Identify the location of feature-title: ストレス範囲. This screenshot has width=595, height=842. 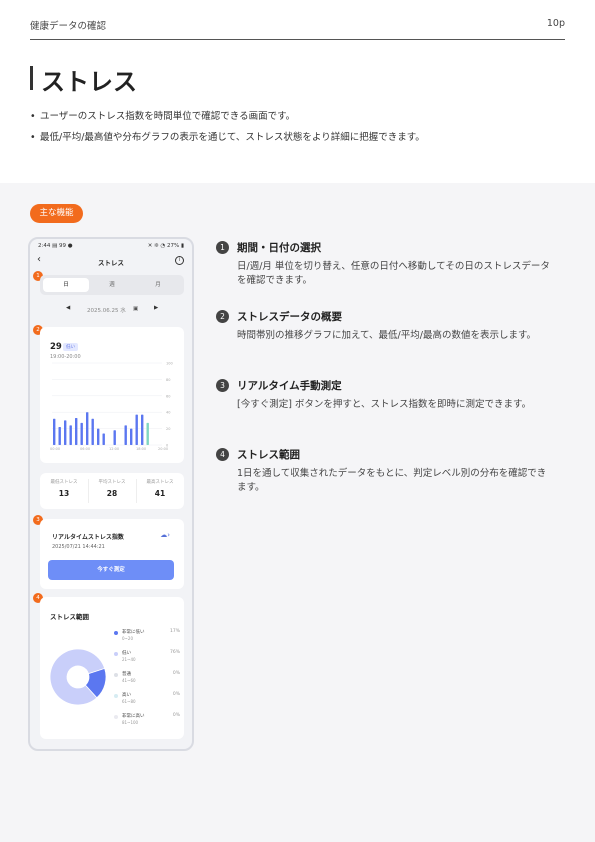
(268, 455).